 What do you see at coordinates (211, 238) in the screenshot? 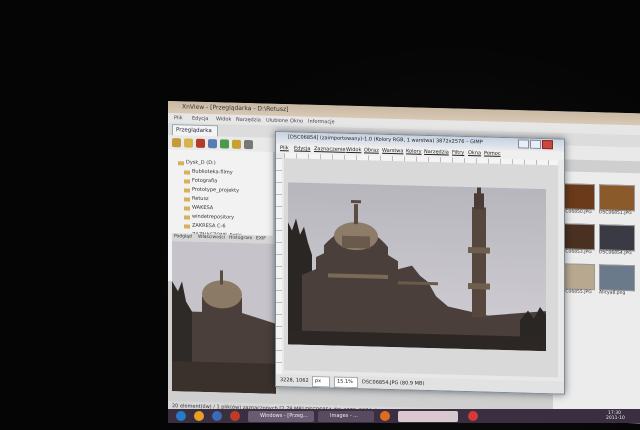
I see `tab-wlasciwosci: Właściwości` at bounding box center [211, 238].